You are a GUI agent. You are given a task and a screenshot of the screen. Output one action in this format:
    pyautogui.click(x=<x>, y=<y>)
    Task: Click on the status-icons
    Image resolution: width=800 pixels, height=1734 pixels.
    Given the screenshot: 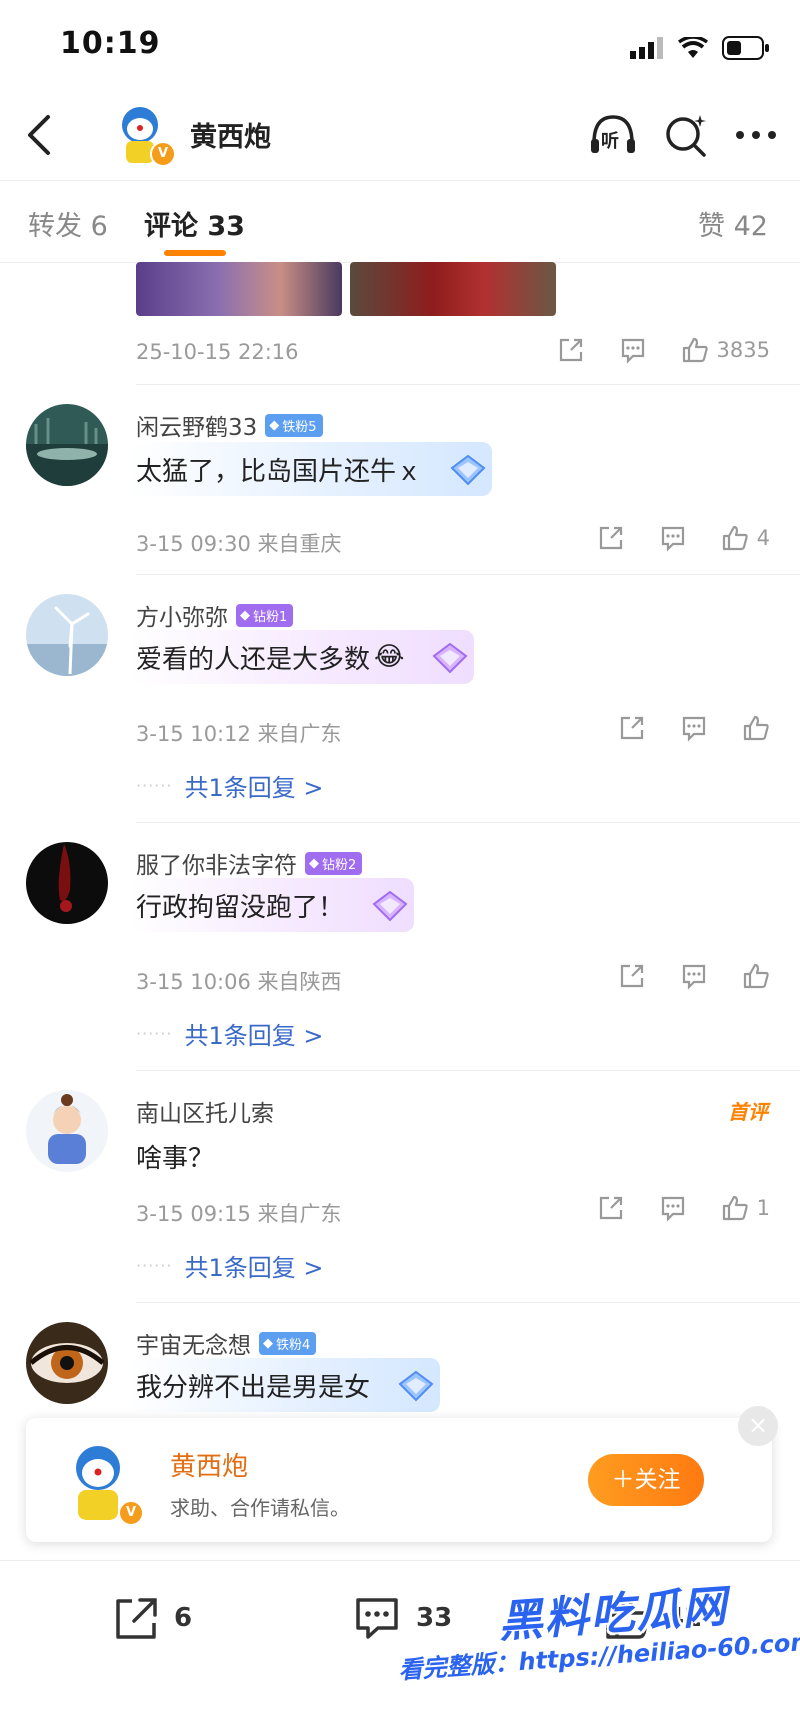 What is the action you would take?
    pyautogui.click(x=700, y=48)
    